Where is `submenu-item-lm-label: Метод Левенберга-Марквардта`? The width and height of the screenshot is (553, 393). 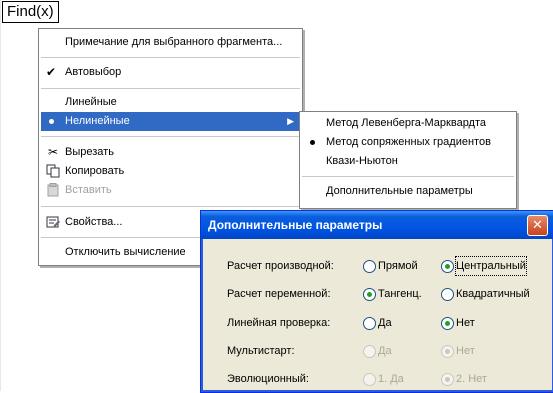 submenu-item-lm-label: Метод Левенберга-Марквардта is located at coordinates (406, 123).